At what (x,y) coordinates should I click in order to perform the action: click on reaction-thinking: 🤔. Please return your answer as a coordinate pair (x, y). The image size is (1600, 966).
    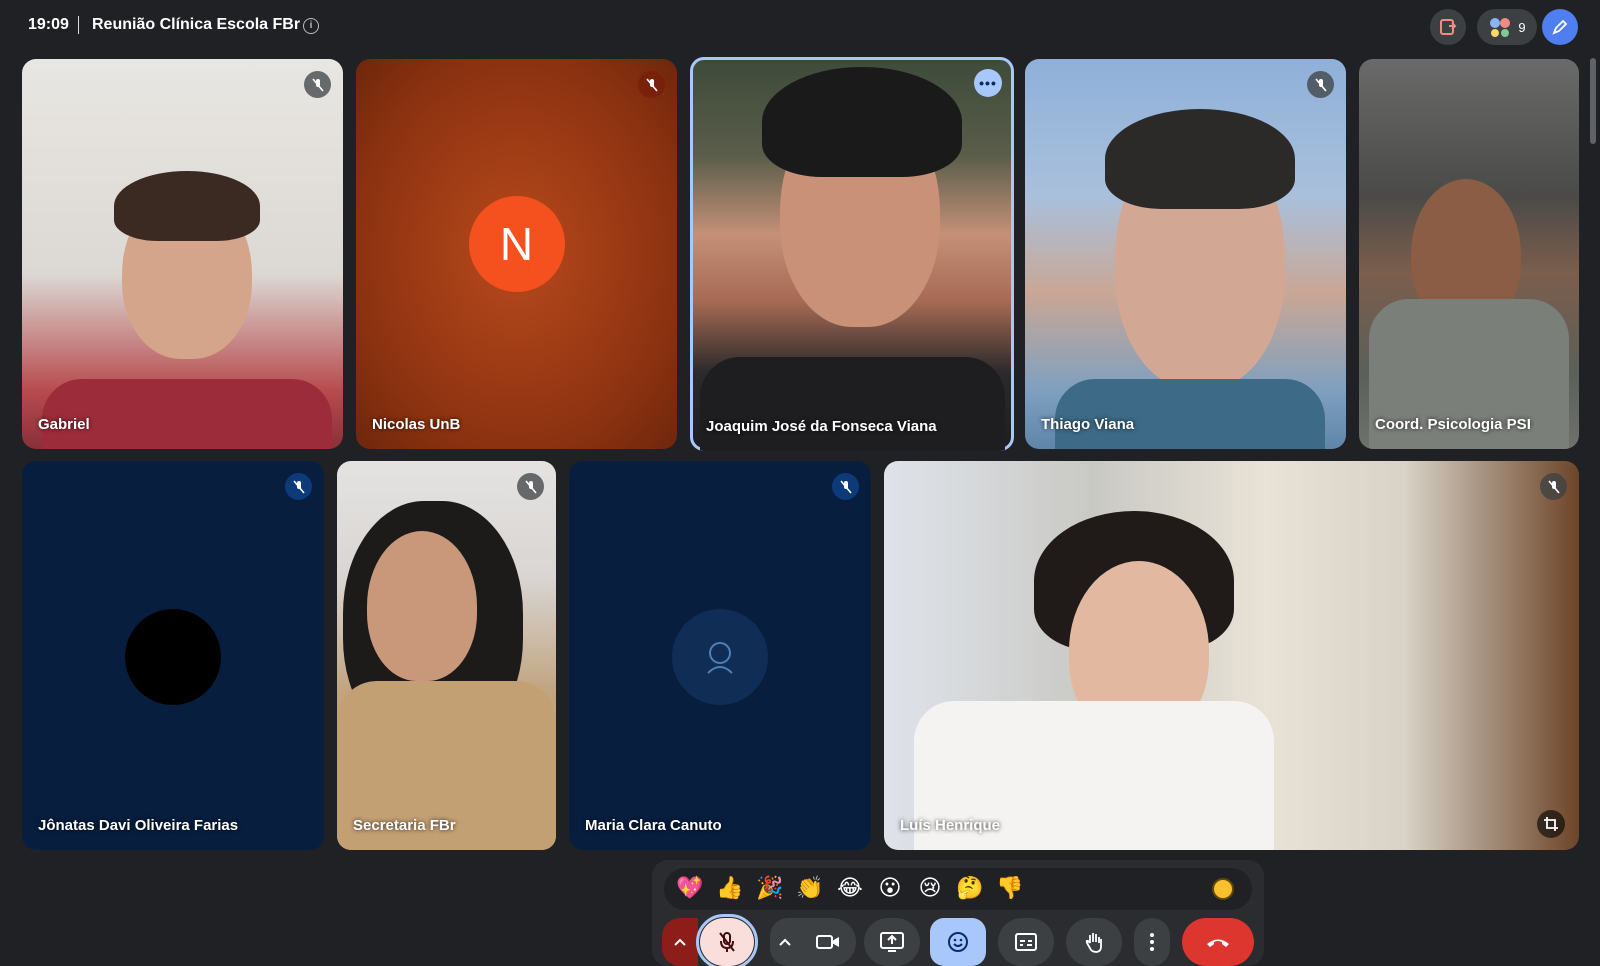
    Looking at the image, I should click on (970, 889).